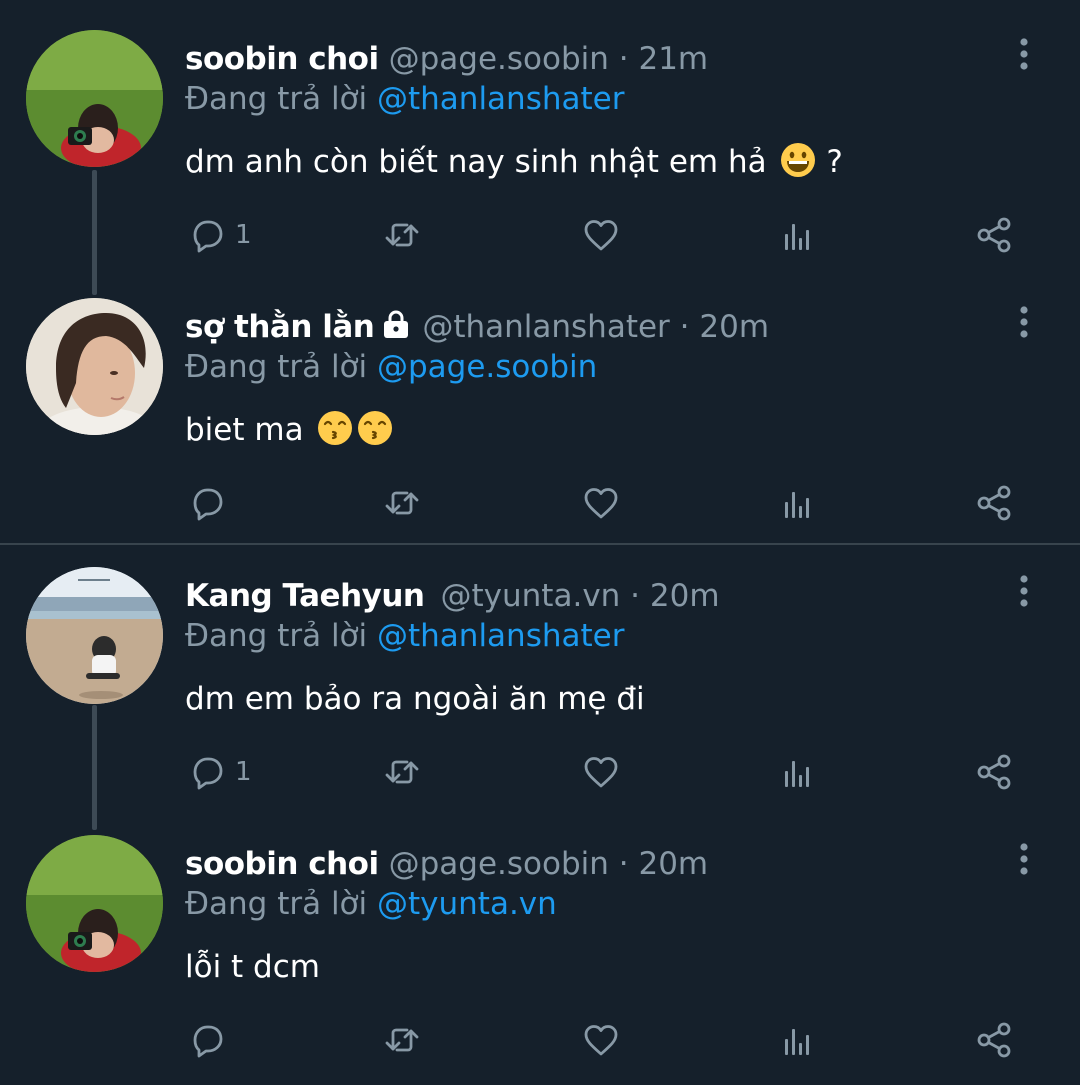  What do you see at coordinates (545, 327) in the screenshot?
I see `author-handle: @thanlanshater` at bounding box center [545, 327].